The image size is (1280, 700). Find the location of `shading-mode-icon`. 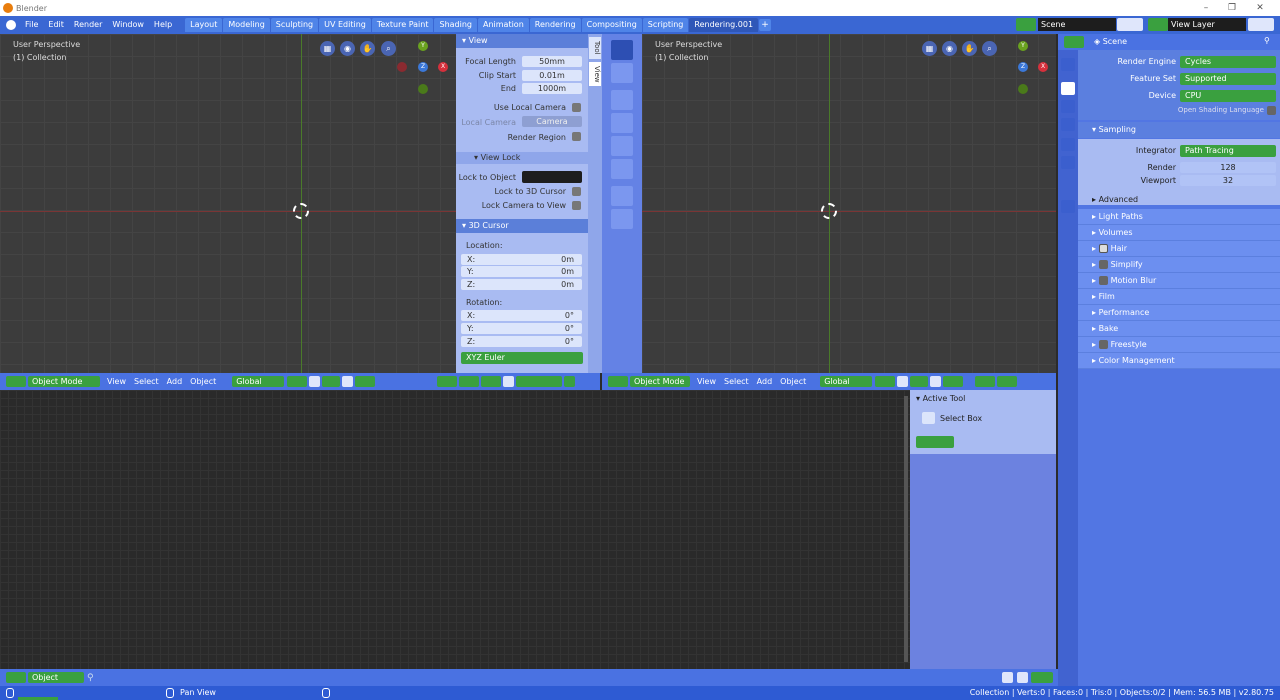

shading-mode-icon is located at coordinates (539, 381).